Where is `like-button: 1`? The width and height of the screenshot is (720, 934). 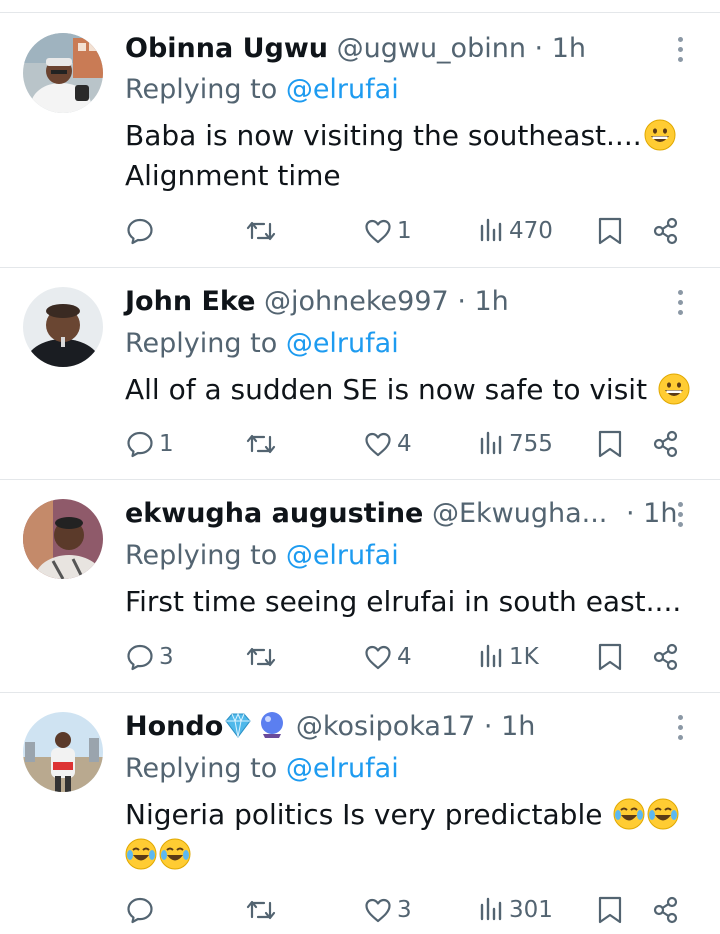 like-button: 1 is located at coordinates (387, 231).